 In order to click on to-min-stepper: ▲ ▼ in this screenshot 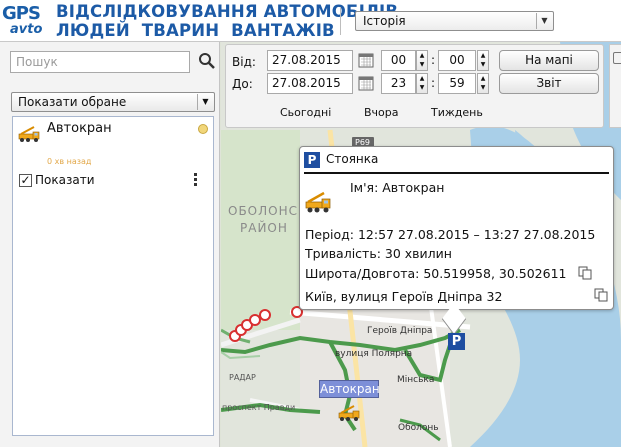, I will do `click(483, 83)`.